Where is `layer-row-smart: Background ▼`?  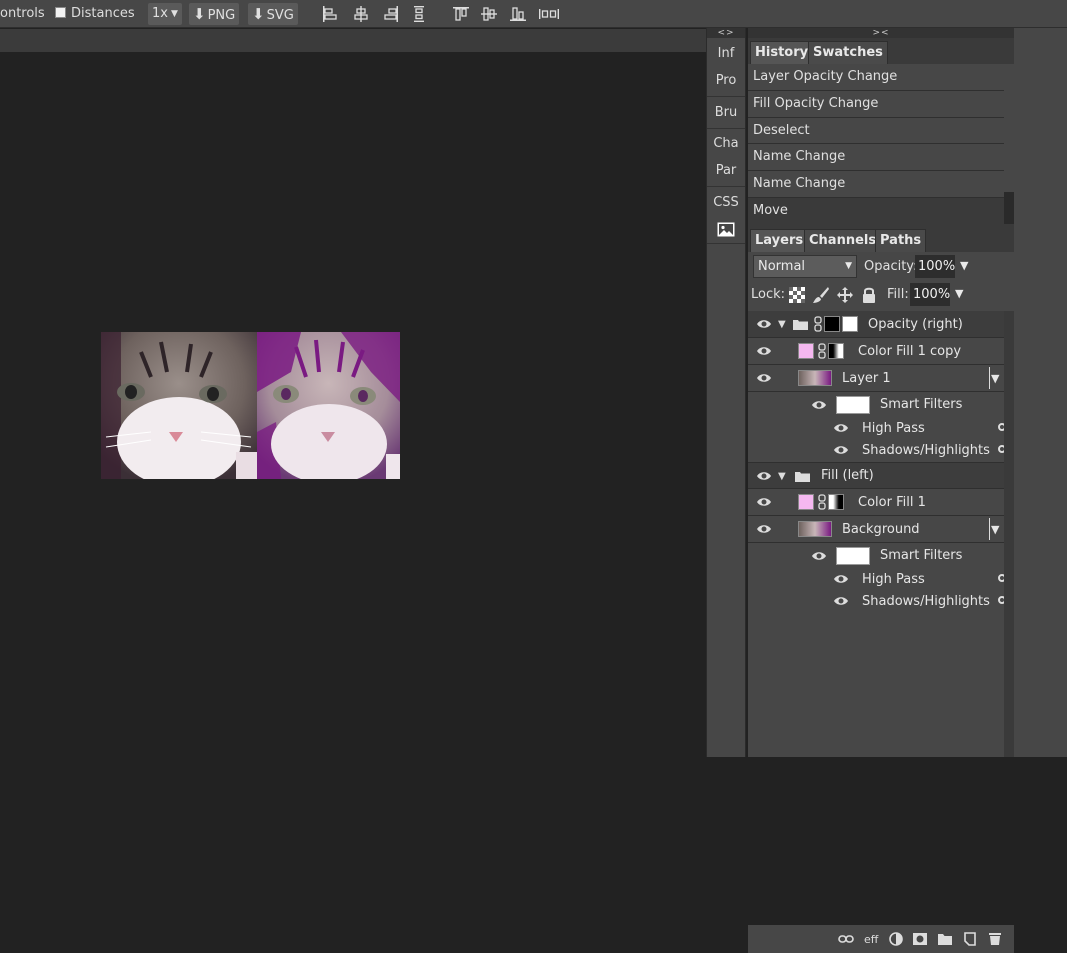 layer-row-smart: Background ▼ is located at coordinates (876, 529).